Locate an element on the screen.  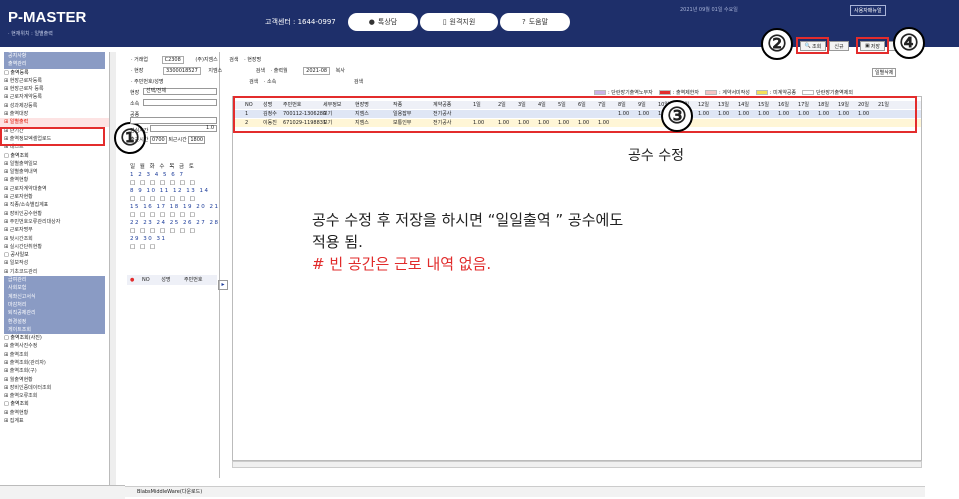
menu-highlight is located at coordinates (52, 136).